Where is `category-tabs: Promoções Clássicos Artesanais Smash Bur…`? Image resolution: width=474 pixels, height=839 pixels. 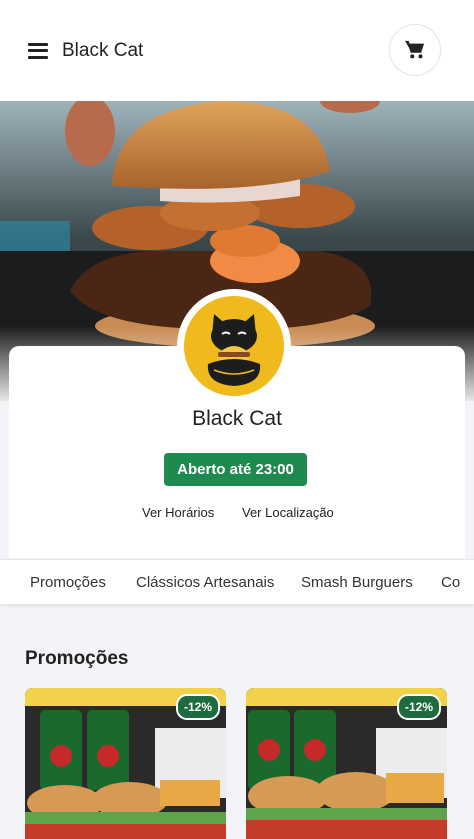 category-tabs: Promoções Clássicos Artesanais Smash Bur… is located at coordinates (237, 581).